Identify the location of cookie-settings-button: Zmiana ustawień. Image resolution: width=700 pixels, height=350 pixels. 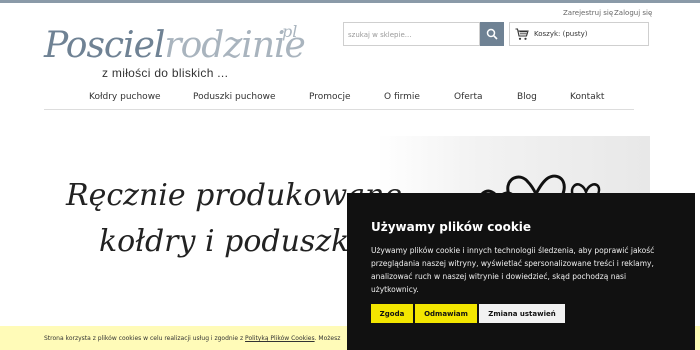
(522, 313).